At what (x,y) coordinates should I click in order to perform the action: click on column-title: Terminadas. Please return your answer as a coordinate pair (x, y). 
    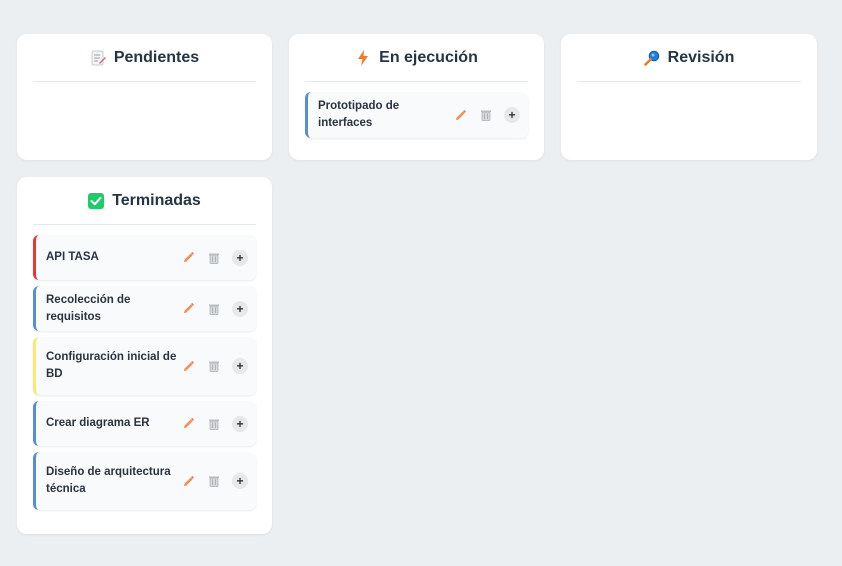
    Looking at the image, I should click on (156, 200).